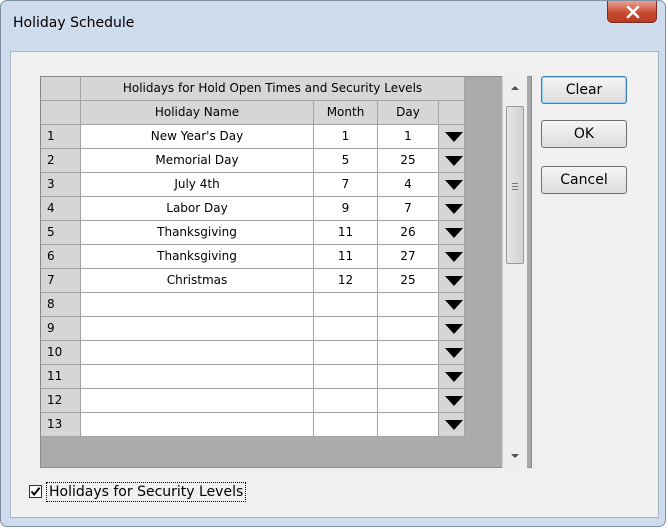 This screenshot has width=668, height=529. What do you see at coordinates (61, 161) in the screenshot?
I see `row-number: 2` at bounding box center [61, 161].